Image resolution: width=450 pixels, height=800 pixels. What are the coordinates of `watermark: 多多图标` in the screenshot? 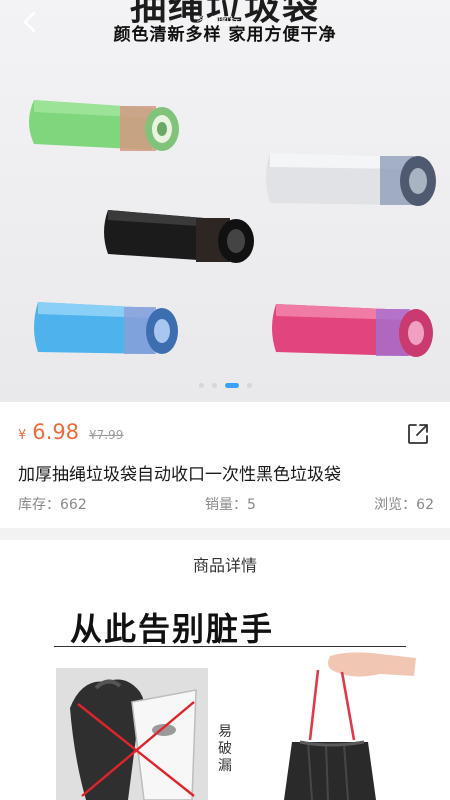 It's located at (218, 21).